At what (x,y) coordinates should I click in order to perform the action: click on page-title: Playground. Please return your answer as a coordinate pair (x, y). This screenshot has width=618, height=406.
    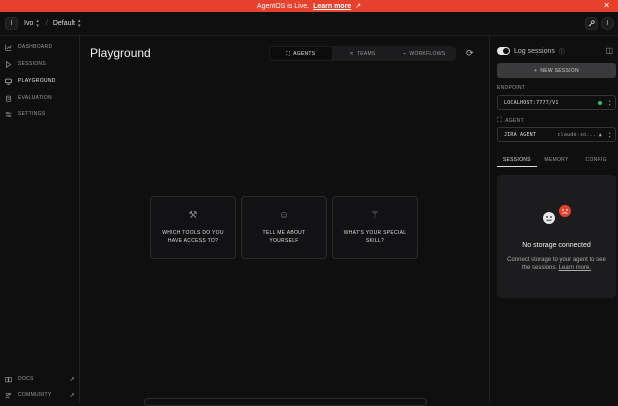
    Looking at the image, I should click on (120, 53).